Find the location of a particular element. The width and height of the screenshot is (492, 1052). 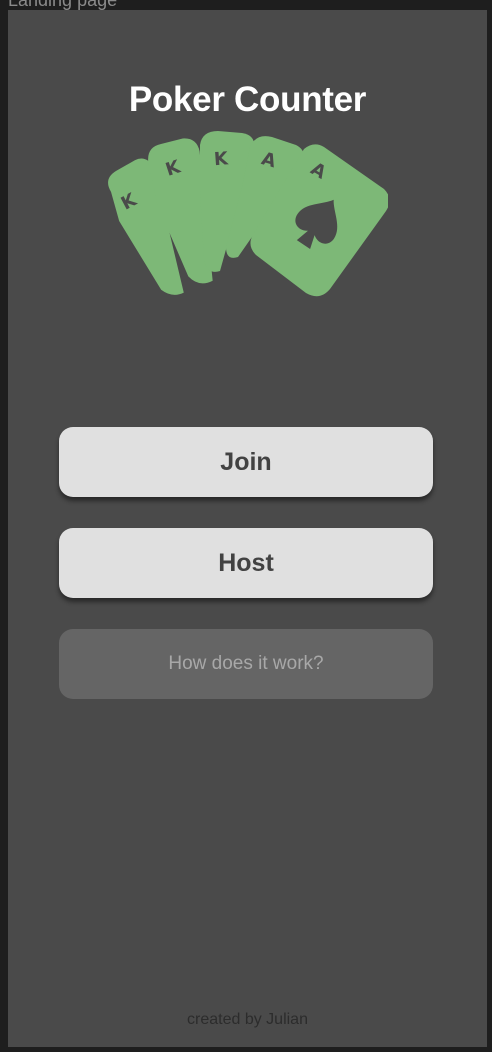

app-title: Poker Counter is located at coordinates (247, 99).